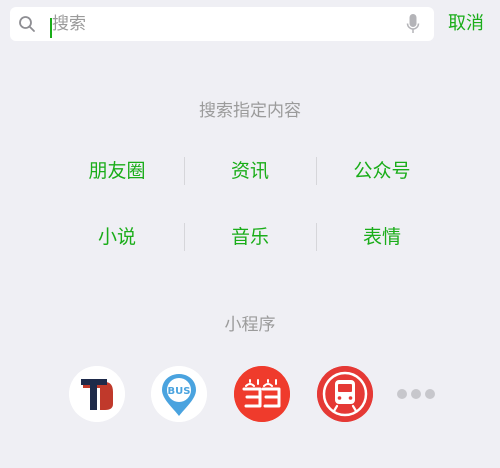  I want to click on category-moments: 朋友圈, so click(117, 171).